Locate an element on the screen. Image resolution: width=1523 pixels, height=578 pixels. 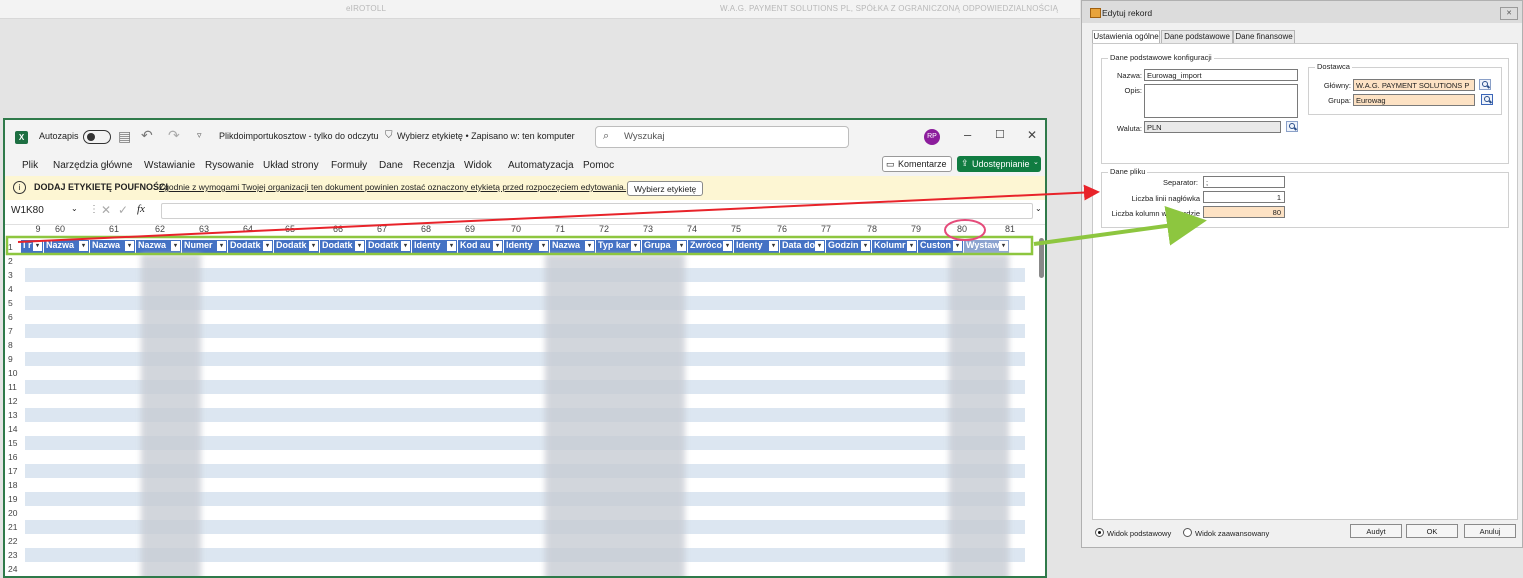
header-row-highlight is located at coordinates (519, 245).